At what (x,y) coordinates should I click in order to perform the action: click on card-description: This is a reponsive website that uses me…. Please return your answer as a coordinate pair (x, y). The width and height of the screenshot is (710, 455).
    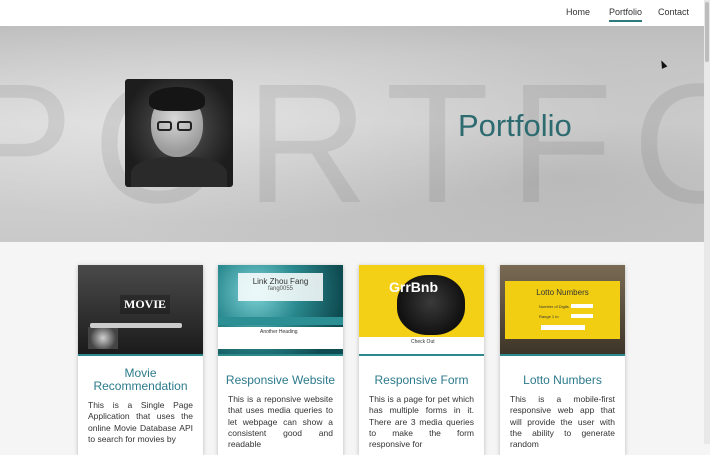
    Looking at the image, I should click on (280, 422).